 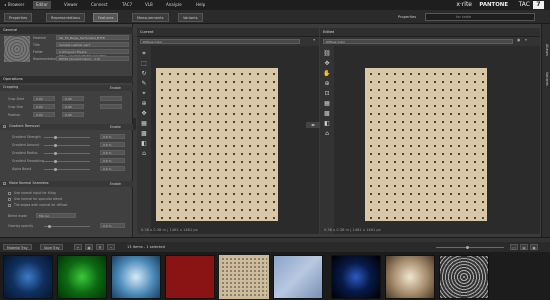 I want to click on menu-browser: ◂ Browser, so click(x=14, y=4).